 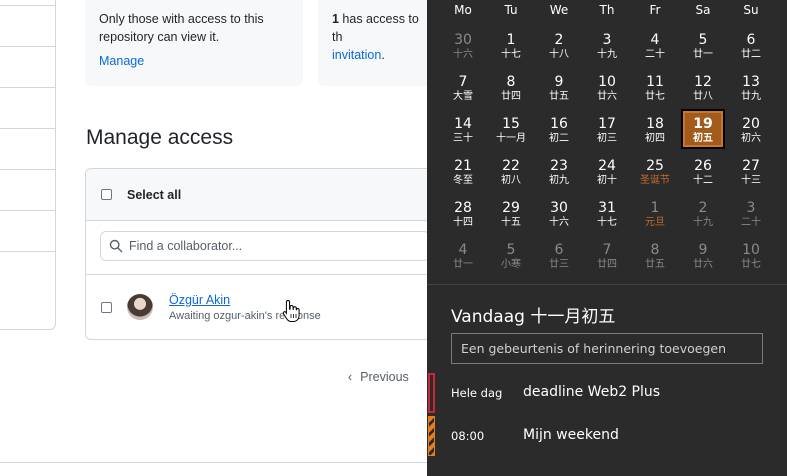 I want to click on calendar-day: 11 廿七, so click(x=655, y=95).